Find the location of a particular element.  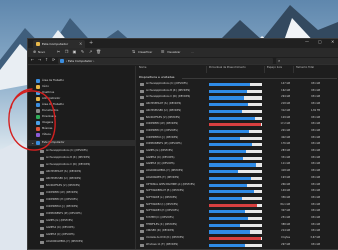

drive-row: CODEREPO2 (J:) (DEVICES) 402 GB 931 GB is located at coordinates (237, 138).